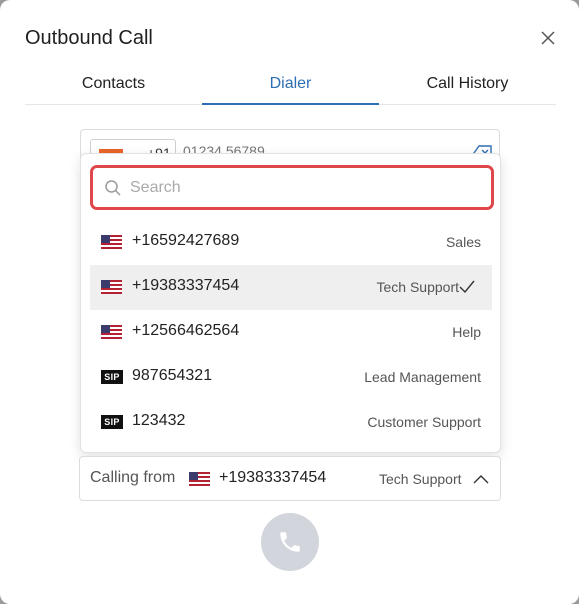 This screenshot has height=604, width=579. What do you see at coordinates (291, 332) in the screenshot?
I see `caller-id-option: +12566462564 Help` at bounding box center [291, 332].